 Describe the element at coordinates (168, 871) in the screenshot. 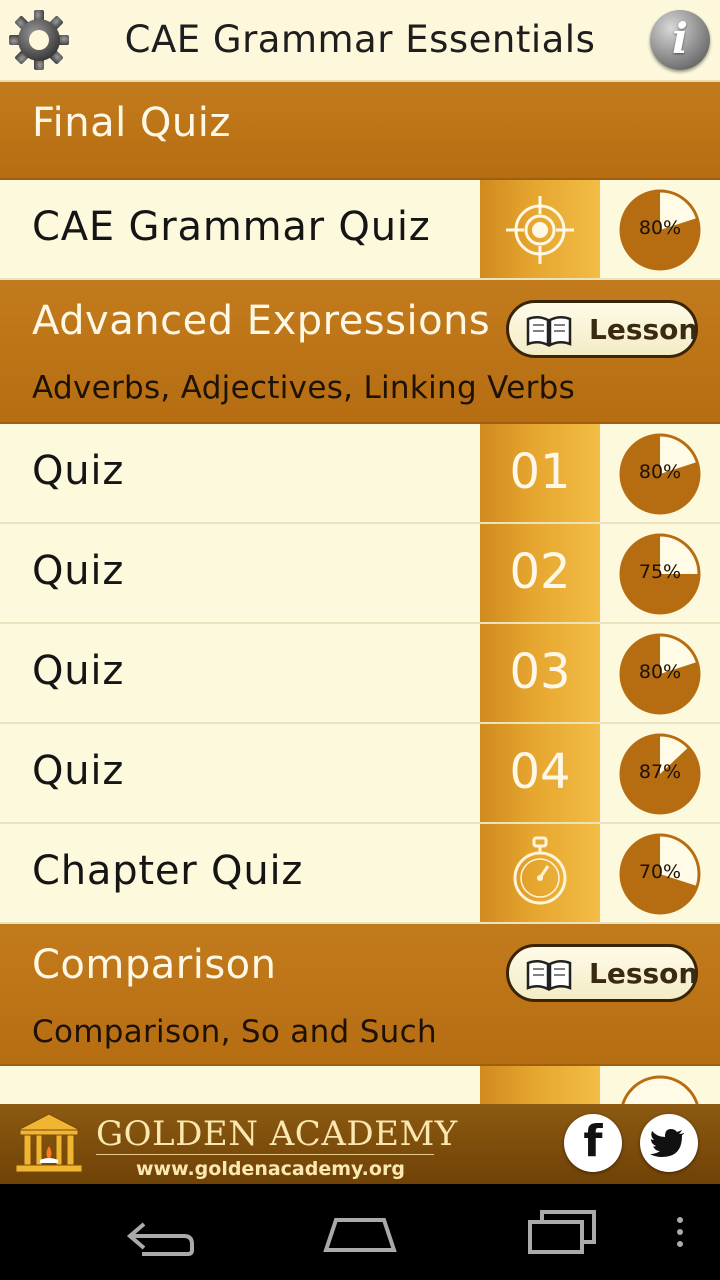

I see `quiz-label: Chapter Quiz` at that location.